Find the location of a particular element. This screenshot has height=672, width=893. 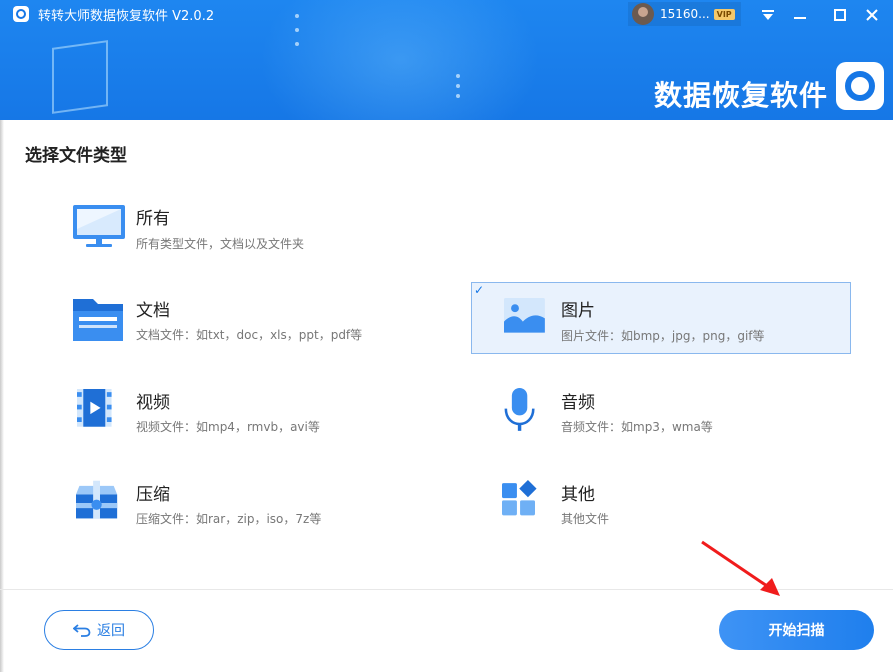

type-description: 其他文件 is located at coordinates (585, 519).